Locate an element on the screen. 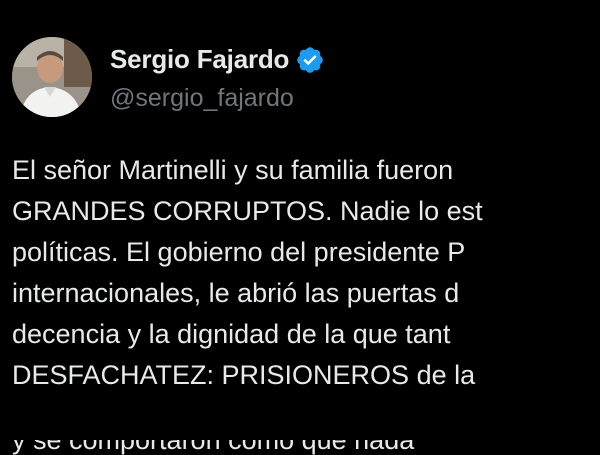 This screenshot has height=455, width=600. tweet-text-line: decencia y la dignidad de la que tant is located at coordinates (231, 334).